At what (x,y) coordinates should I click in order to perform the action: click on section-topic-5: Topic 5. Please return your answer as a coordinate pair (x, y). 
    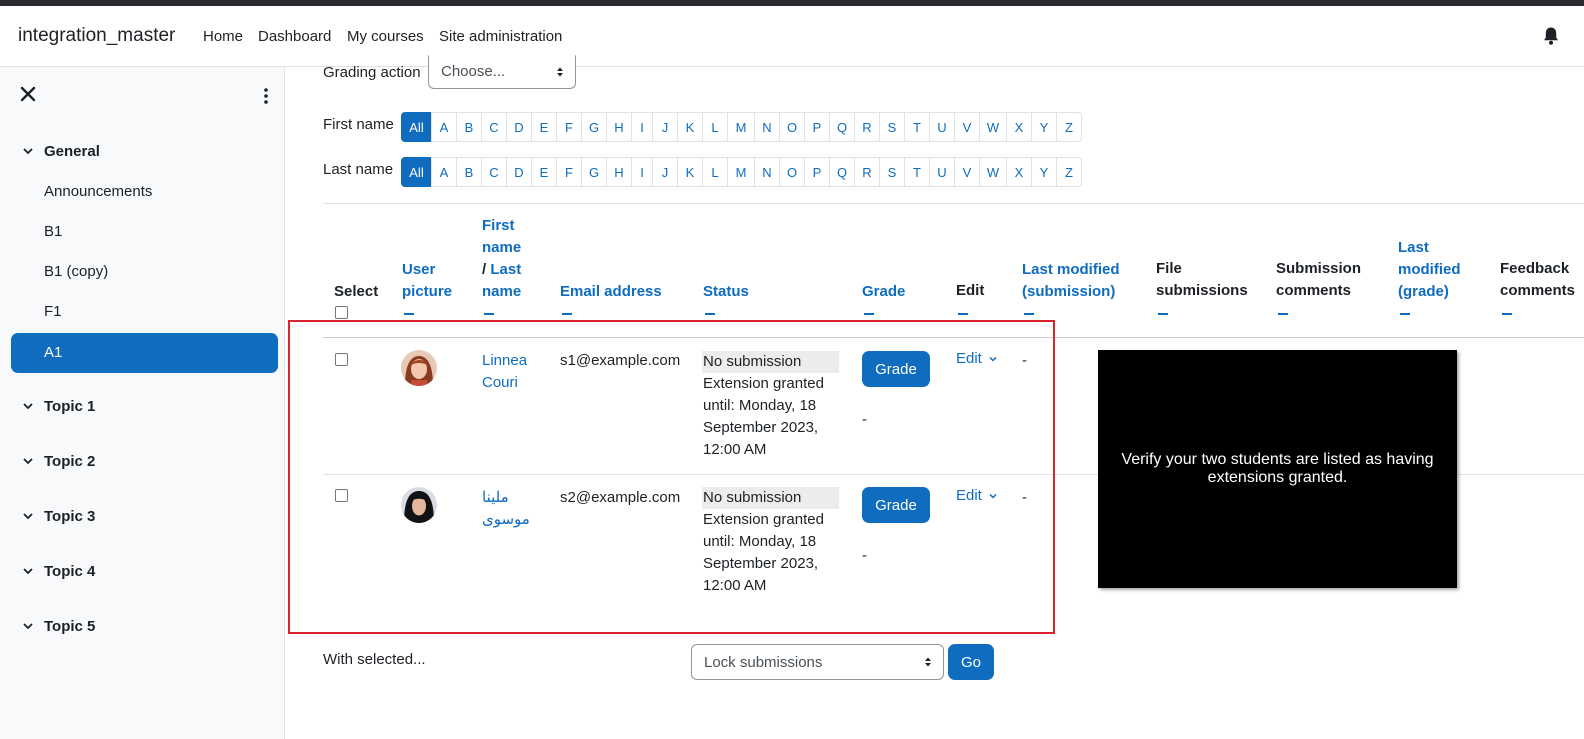
    Looking at the image, I should click on (58, 626).